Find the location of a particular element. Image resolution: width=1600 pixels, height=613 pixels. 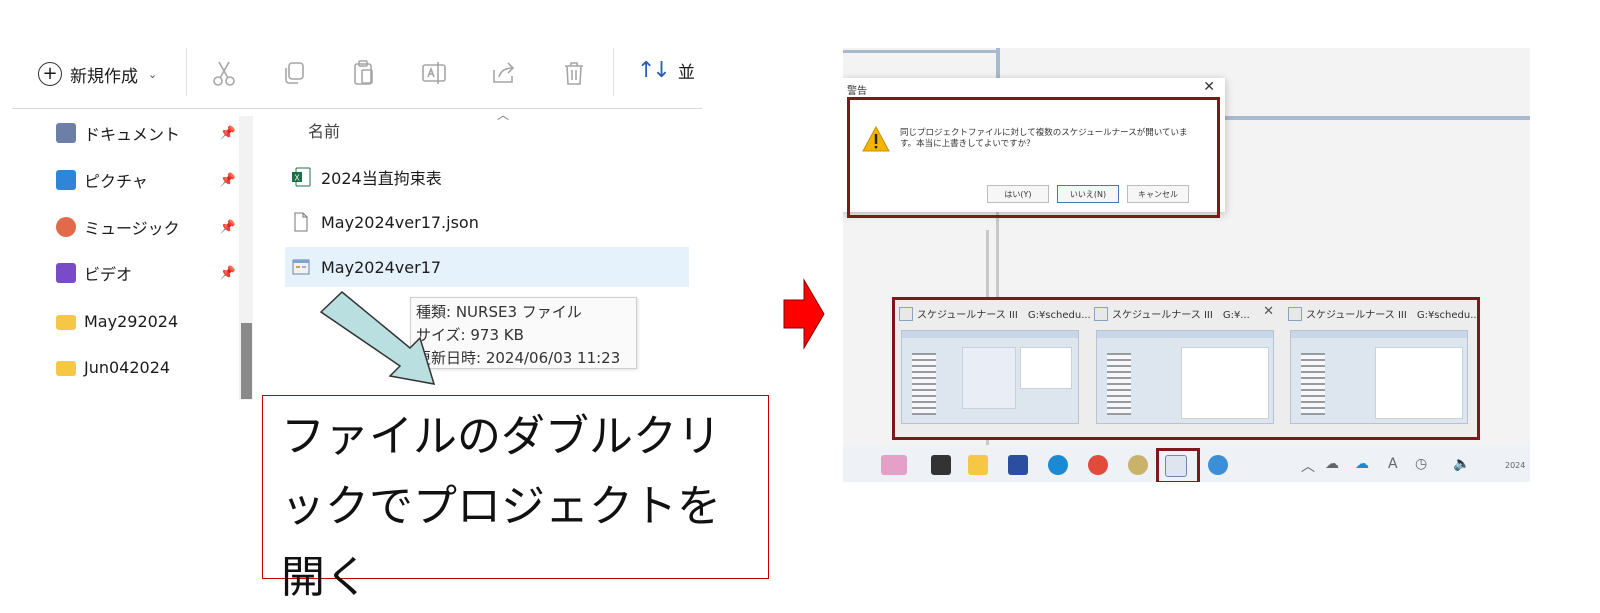

nav-item-label: May292024 is located at coordinates (131, 321).